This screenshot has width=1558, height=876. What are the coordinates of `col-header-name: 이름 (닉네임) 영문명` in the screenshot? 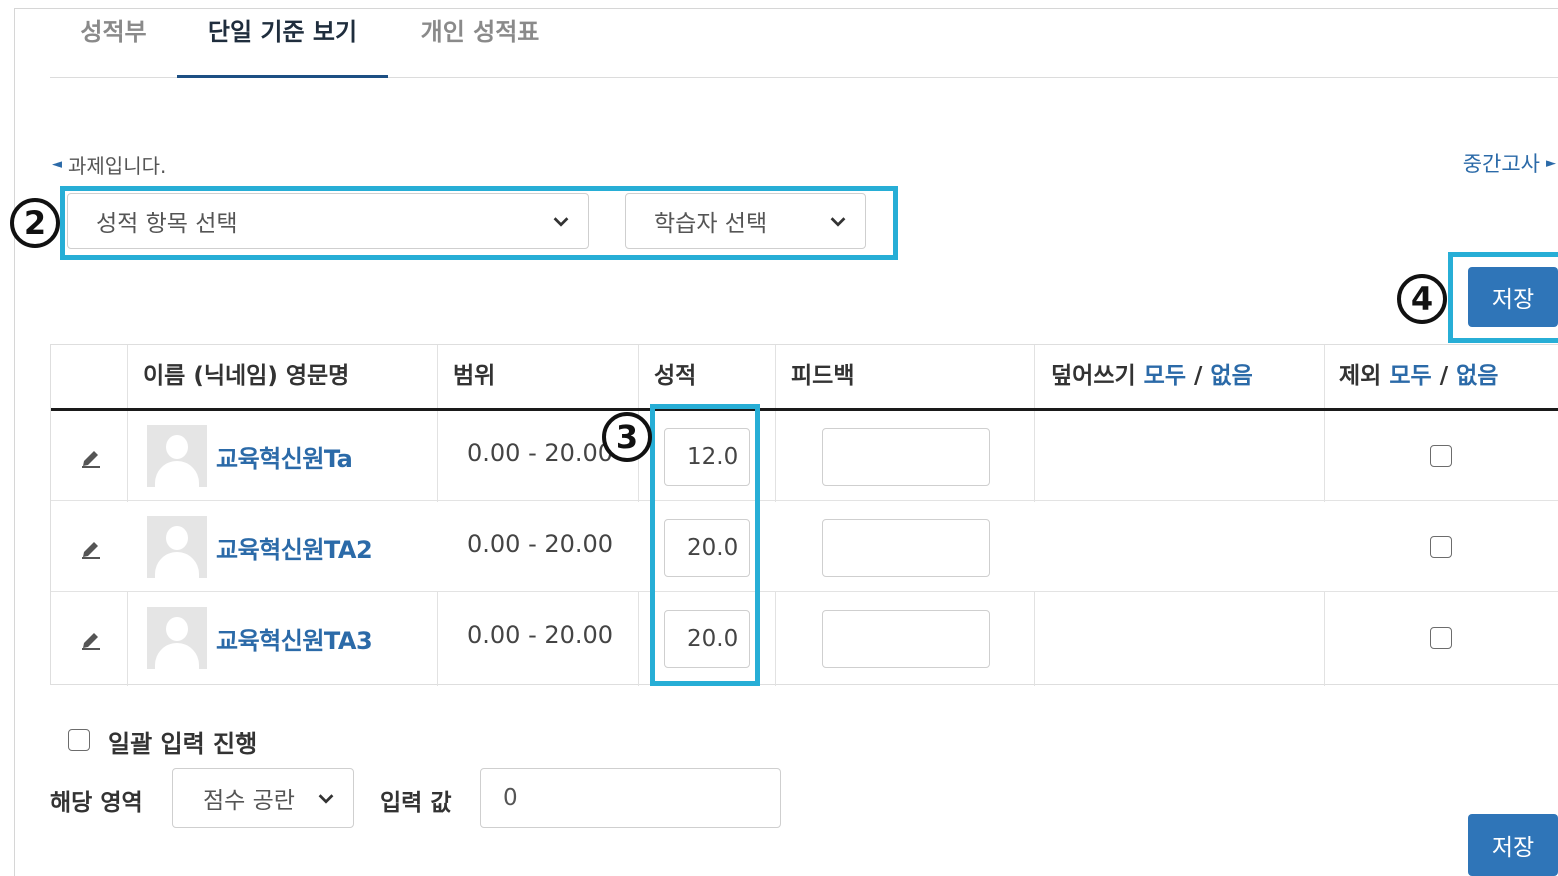 It's located at (246, 376).